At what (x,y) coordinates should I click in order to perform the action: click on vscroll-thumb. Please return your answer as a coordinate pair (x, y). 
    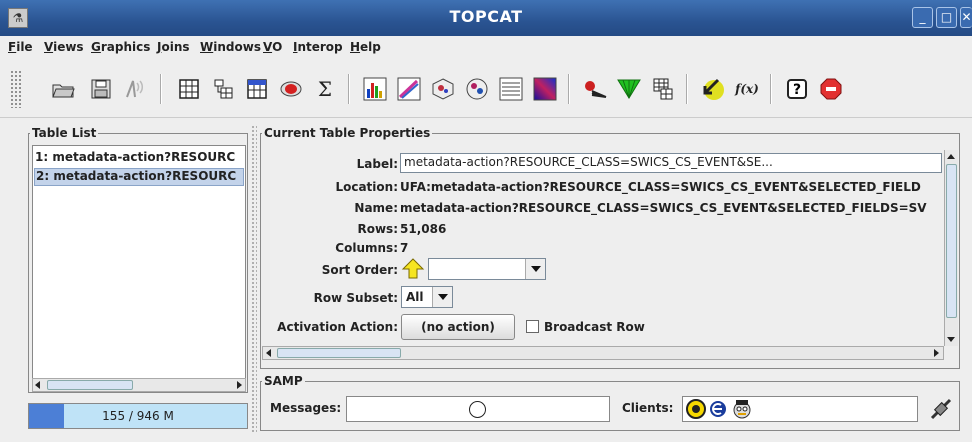
    Looking at the image, I should click on (951, 241).